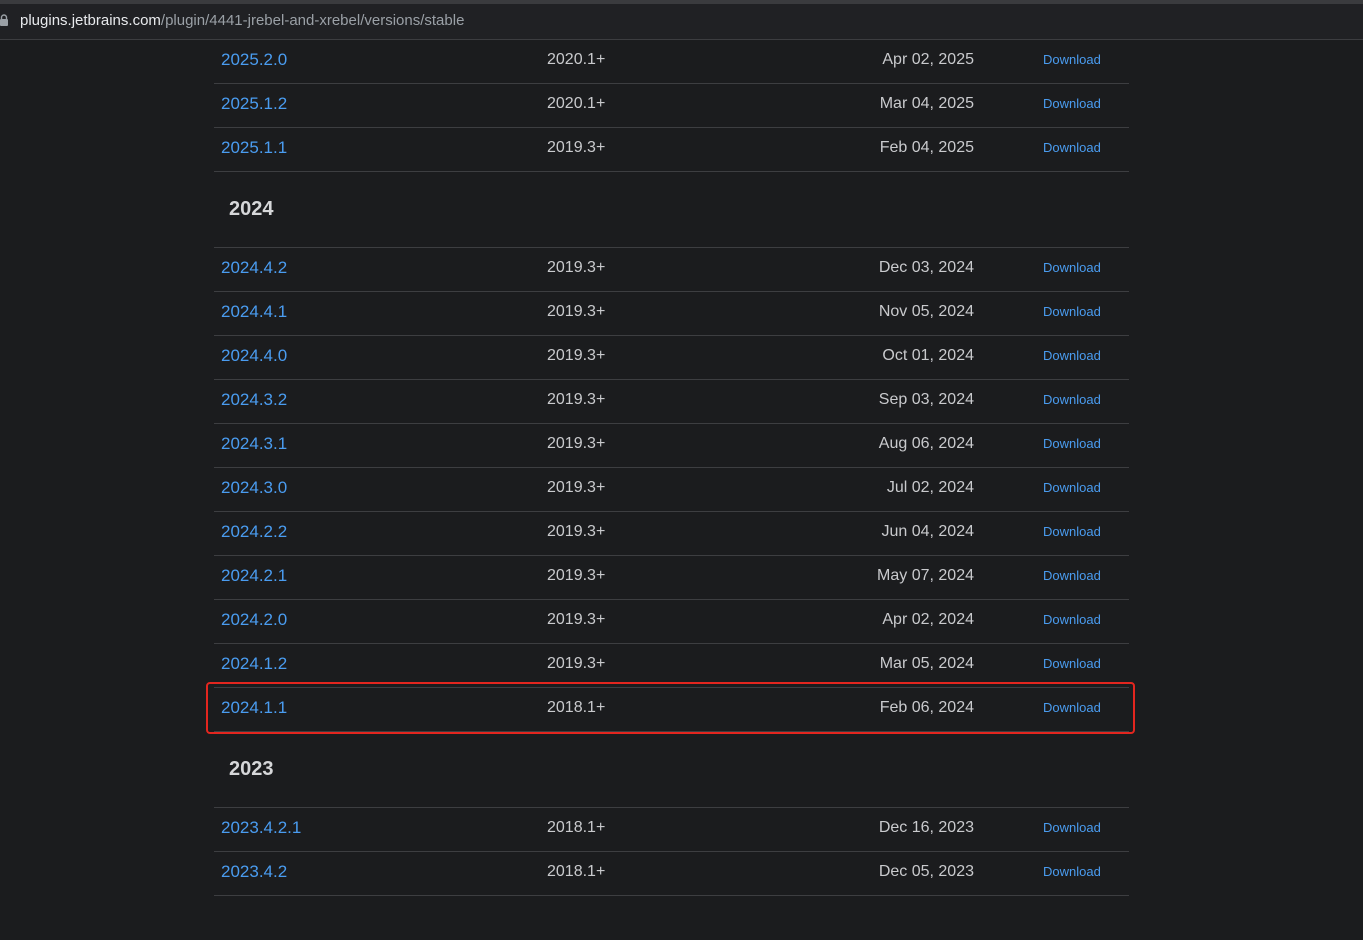 The image size is (1363, 940). I want to click on version-row: 2024.4.2 2019.3+ Dec 03, 2024 Download, so click(671, 269).